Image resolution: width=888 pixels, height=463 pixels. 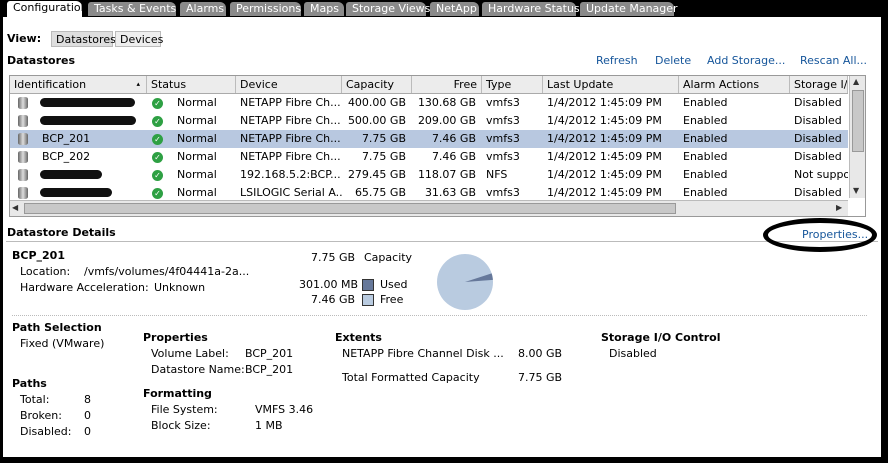 I want to click on tab-storage-views: Storage Views, so click(x=388, y=9).